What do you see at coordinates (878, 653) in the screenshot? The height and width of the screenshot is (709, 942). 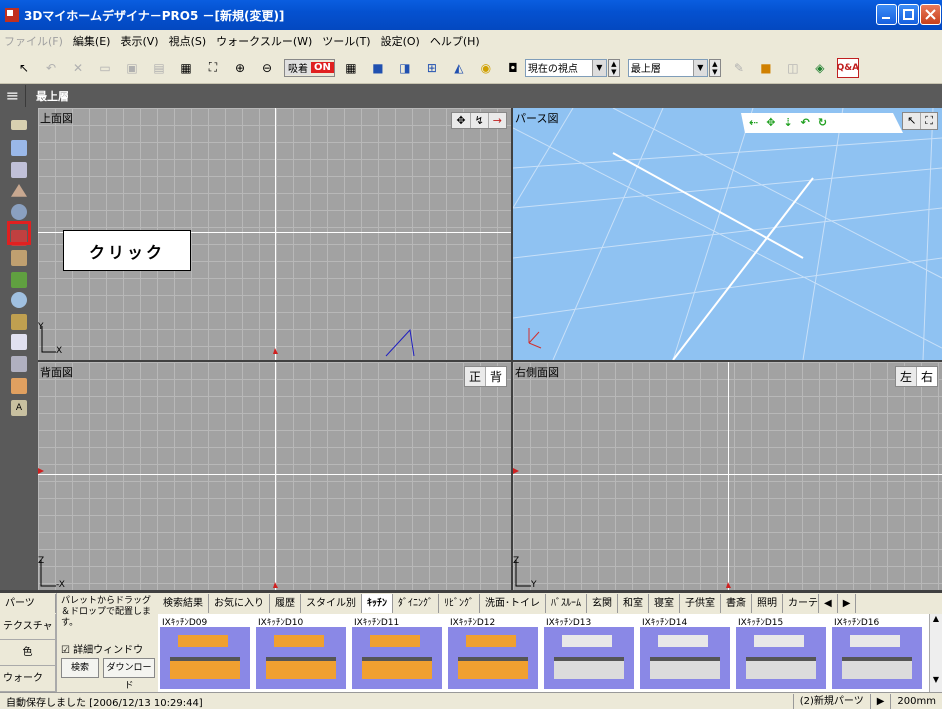 I see `part-thumbnail: IXｷｯﾁﾝD16` at bounding box center [878, 653].